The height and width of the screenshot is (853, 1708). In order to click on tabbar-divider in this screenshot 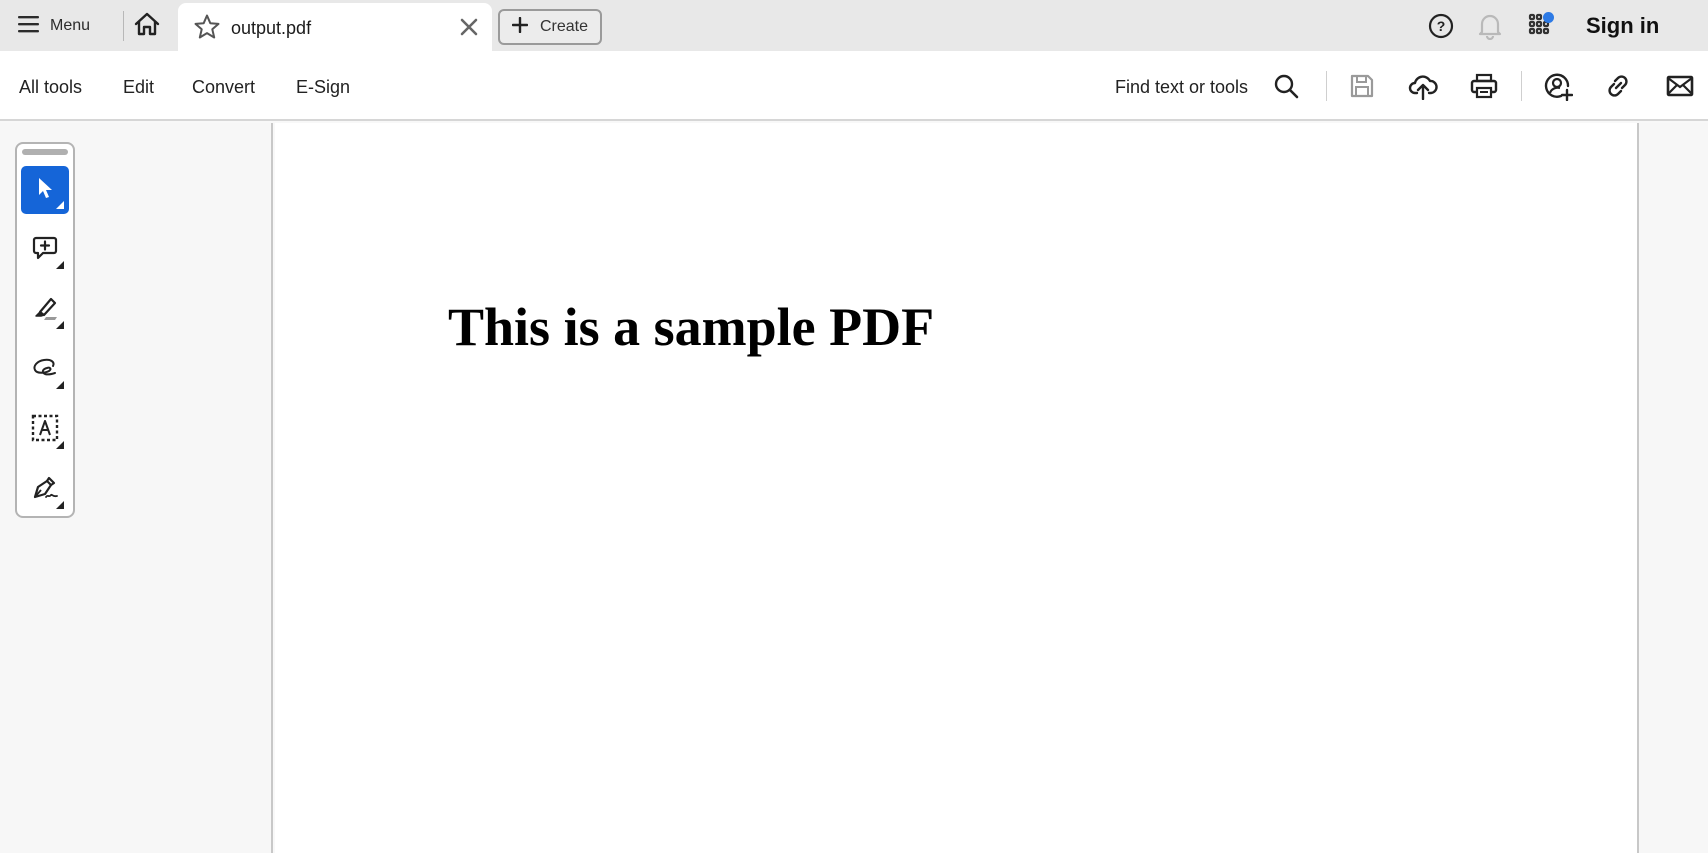, I will do `click(123, 26)`.